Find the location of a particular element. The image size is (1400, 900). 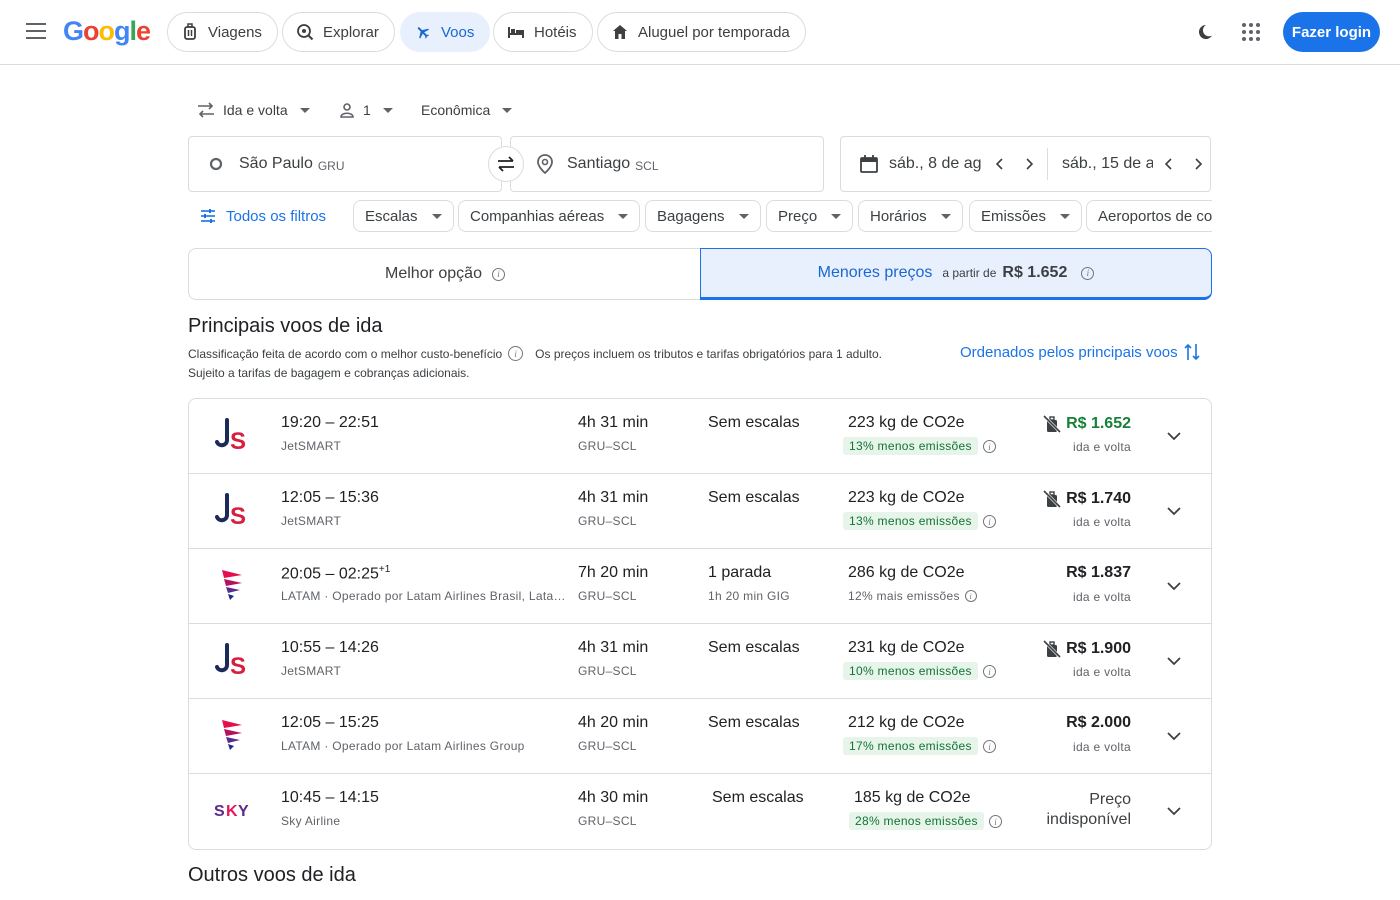

co2-value: 223 kg de CO2e is located at coordinates (906, 422).